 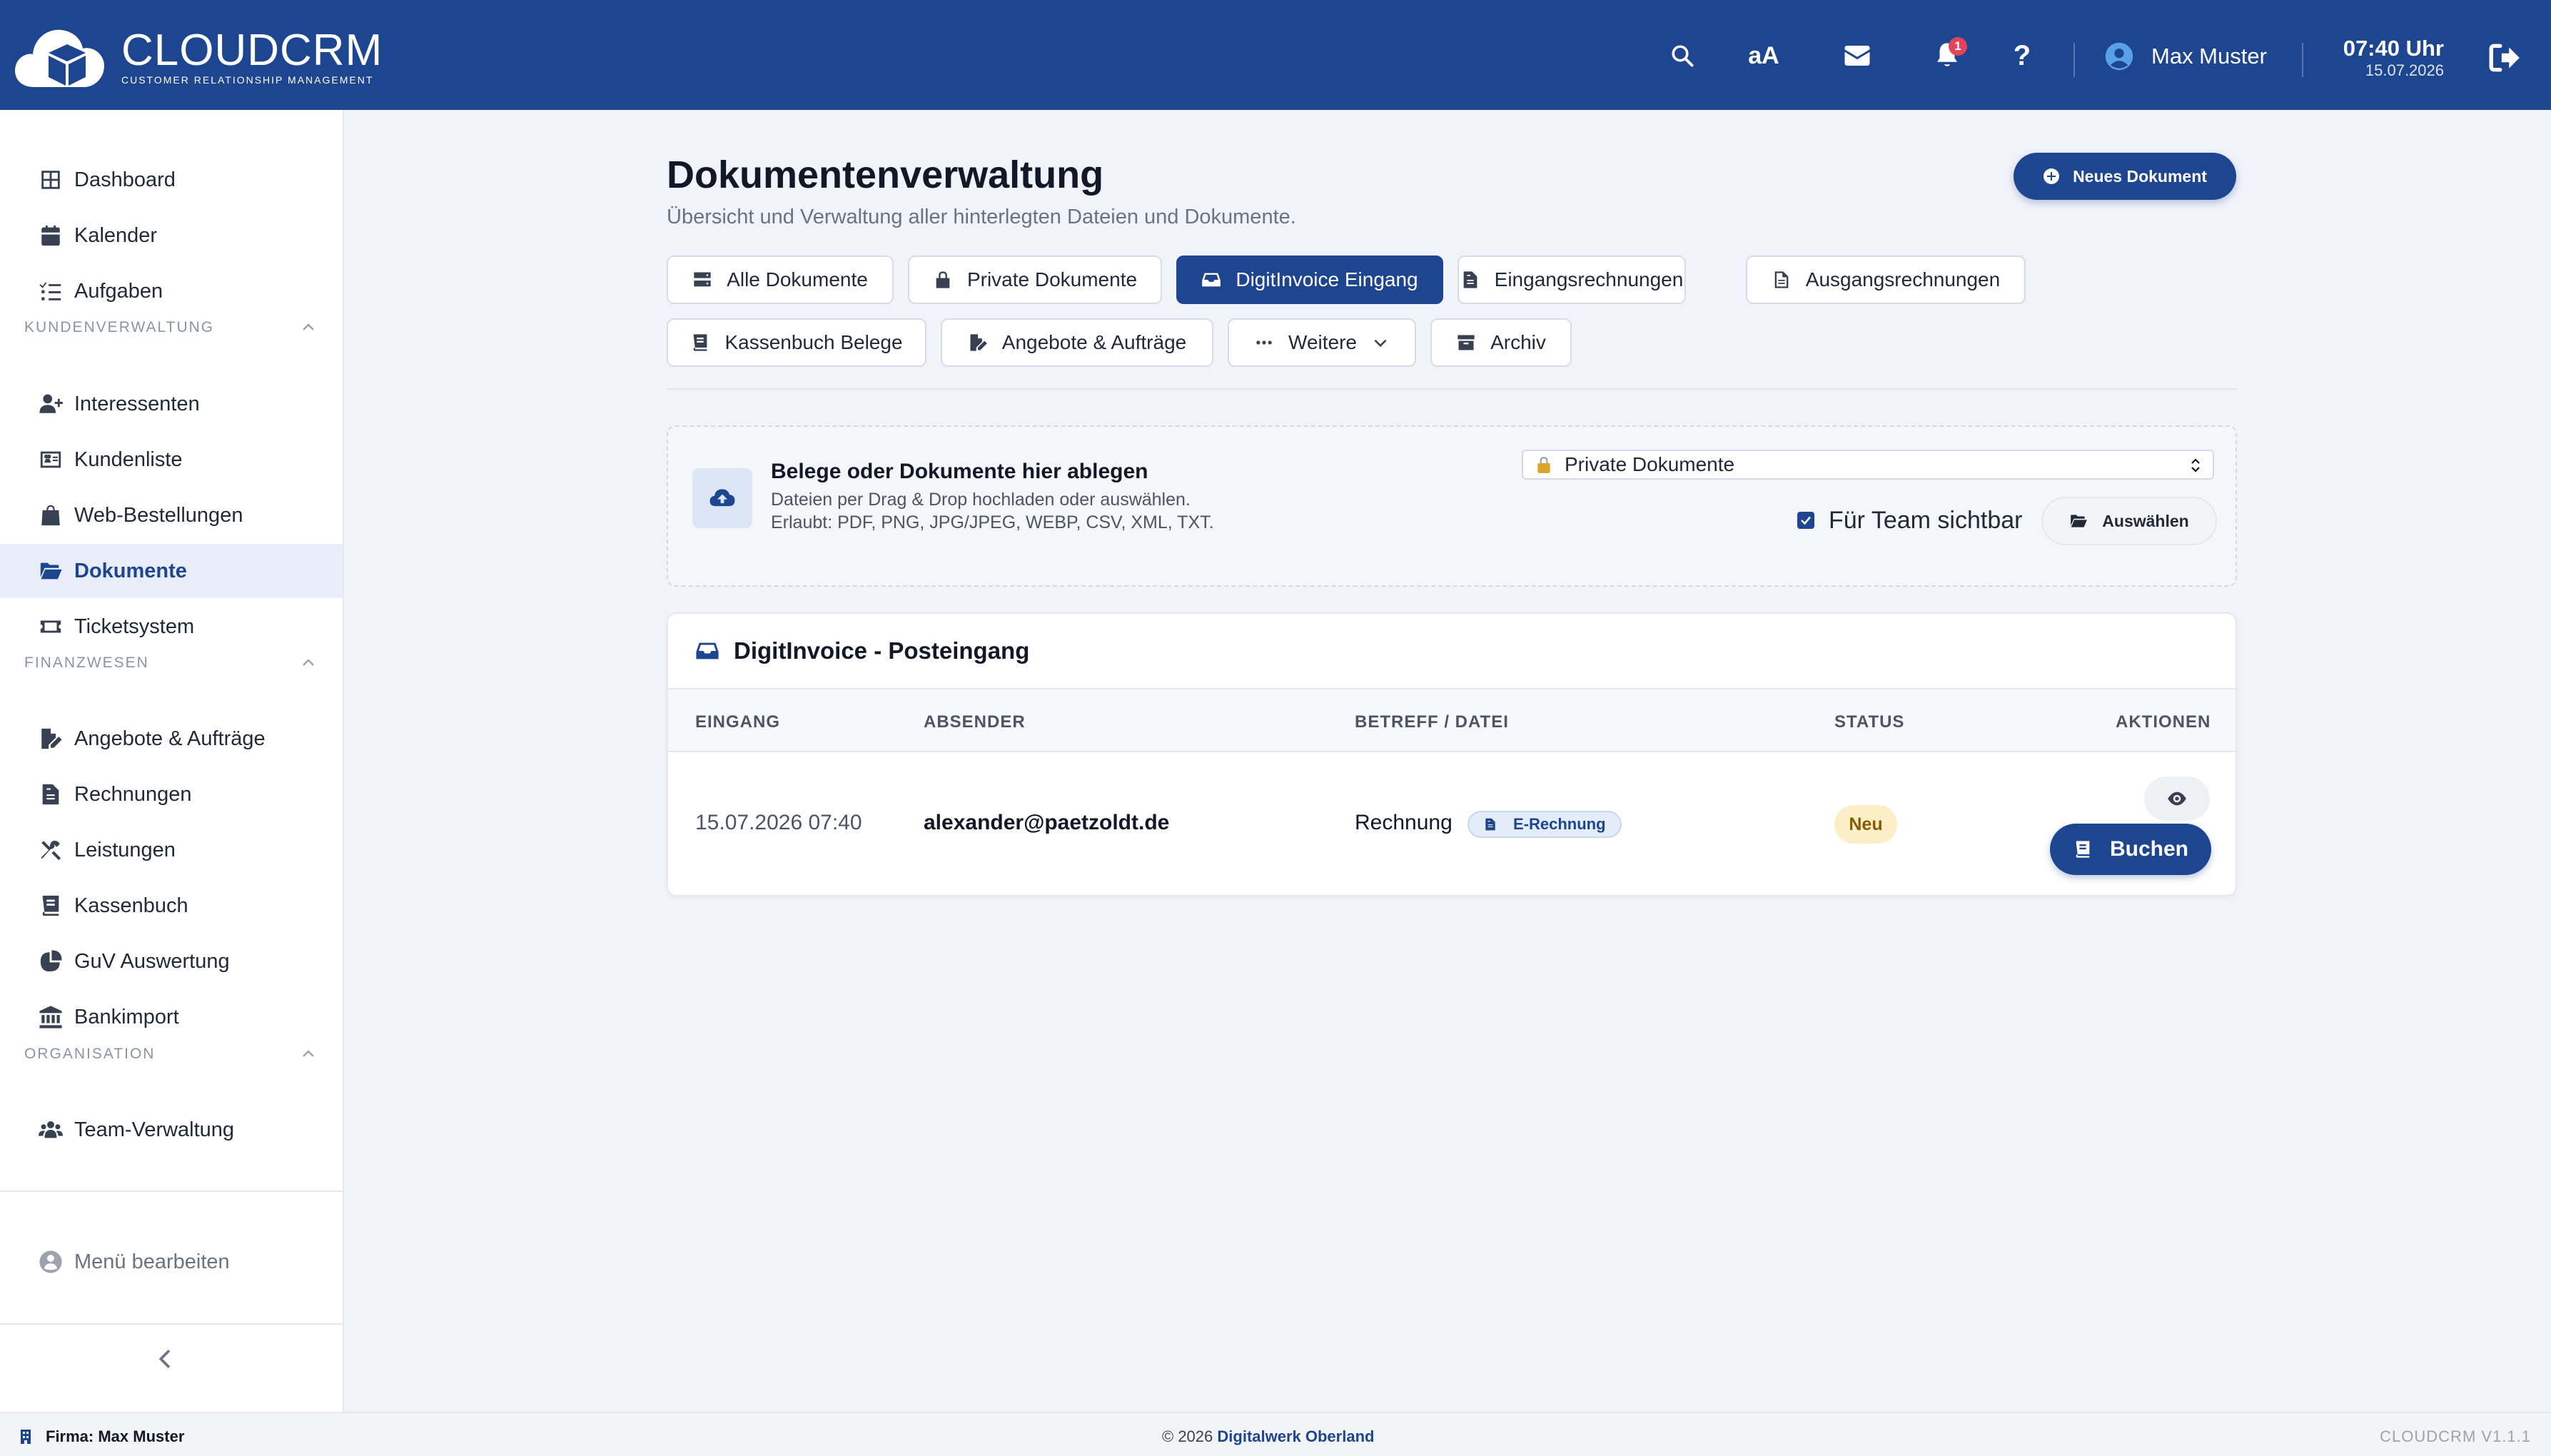 I want to click on sidebar-item-kundenliste: Kundenliste, so click(x=171, y=460).